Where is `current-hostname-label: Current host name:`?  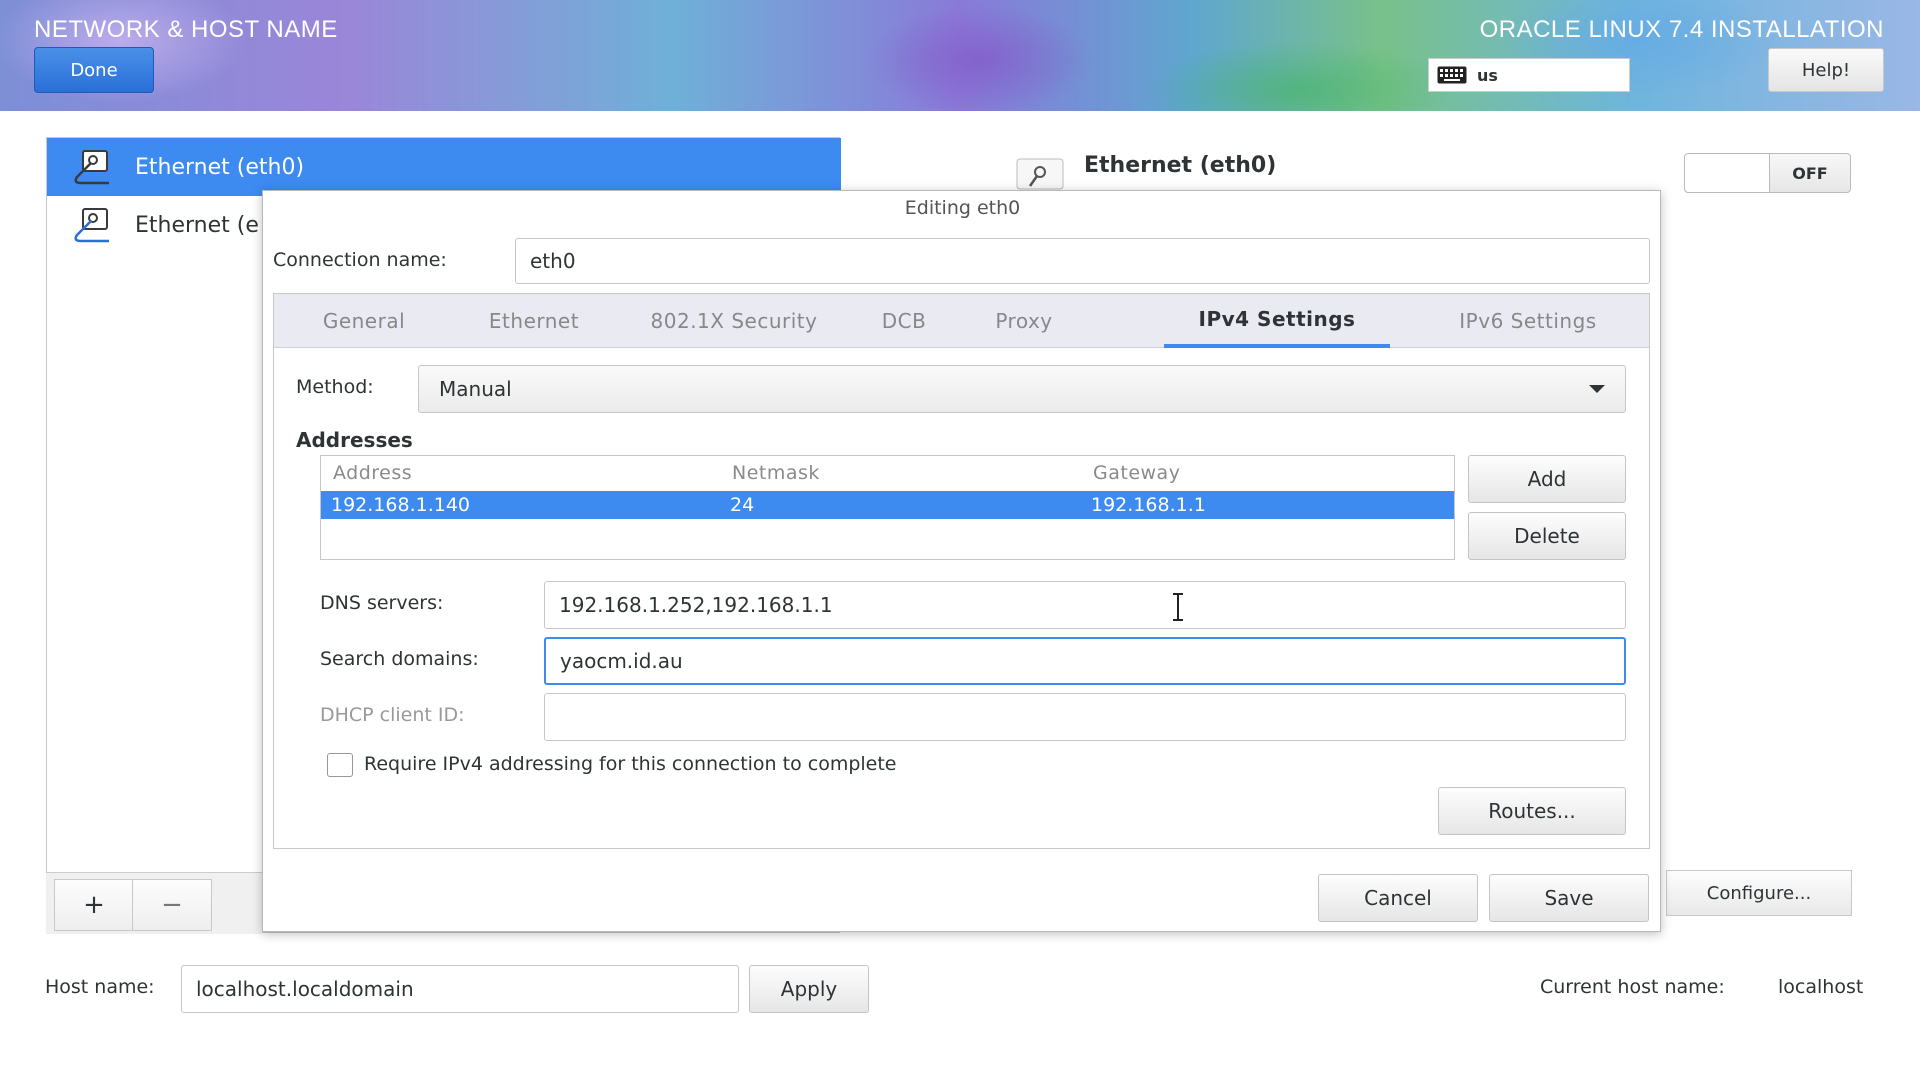
current-hostname-label: Current host name: is located at coordinates (1632, 987).